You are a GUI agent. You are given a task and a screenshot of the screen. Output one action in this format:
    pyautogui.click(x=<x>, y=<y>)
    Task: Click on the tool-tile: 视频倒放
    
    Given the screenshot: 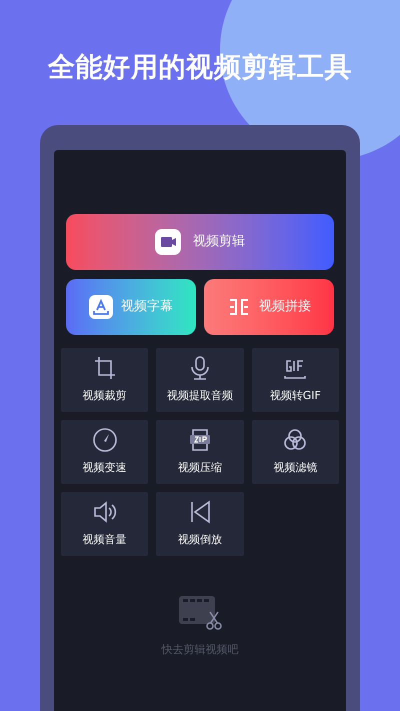 What is the action you would take?
    pyautogui.click(x=200, y=524)
    